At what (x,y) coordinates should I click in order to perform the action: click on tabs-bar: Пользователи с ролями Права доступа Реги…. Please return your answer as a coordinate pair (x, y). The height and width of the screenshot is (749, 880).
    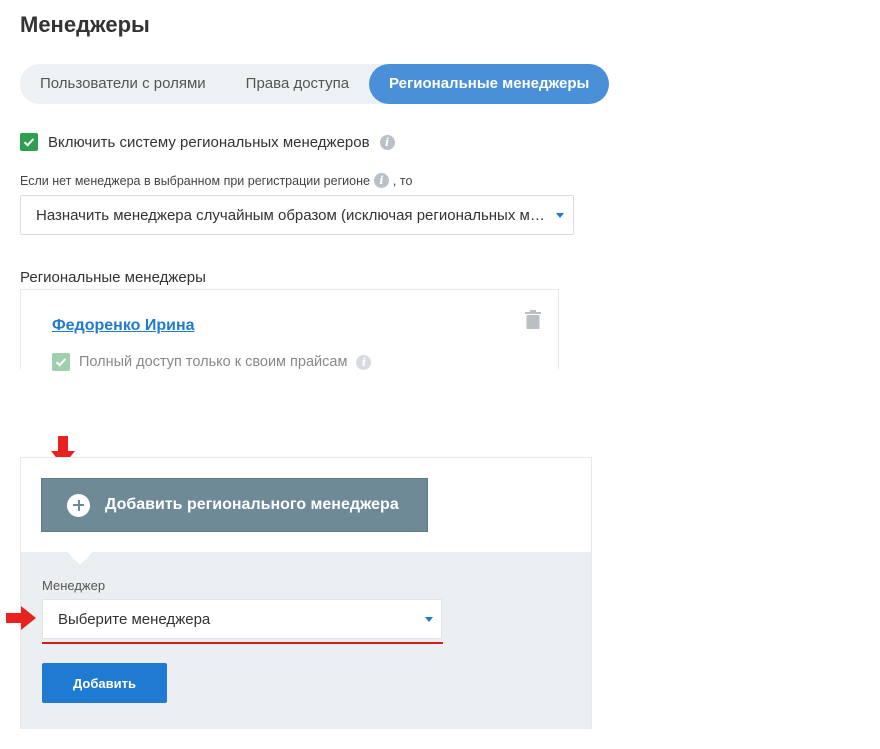
    Looking at the image, I should click on (315, 84).